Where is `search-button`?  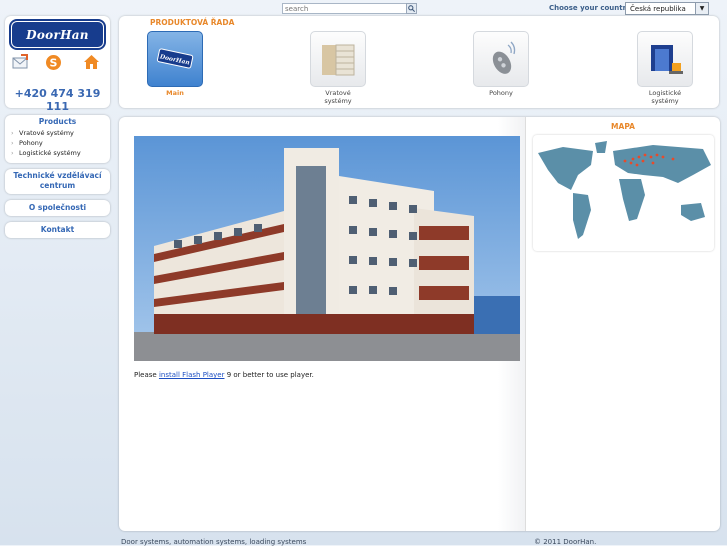 search-button is located at coordinates (411, 8).